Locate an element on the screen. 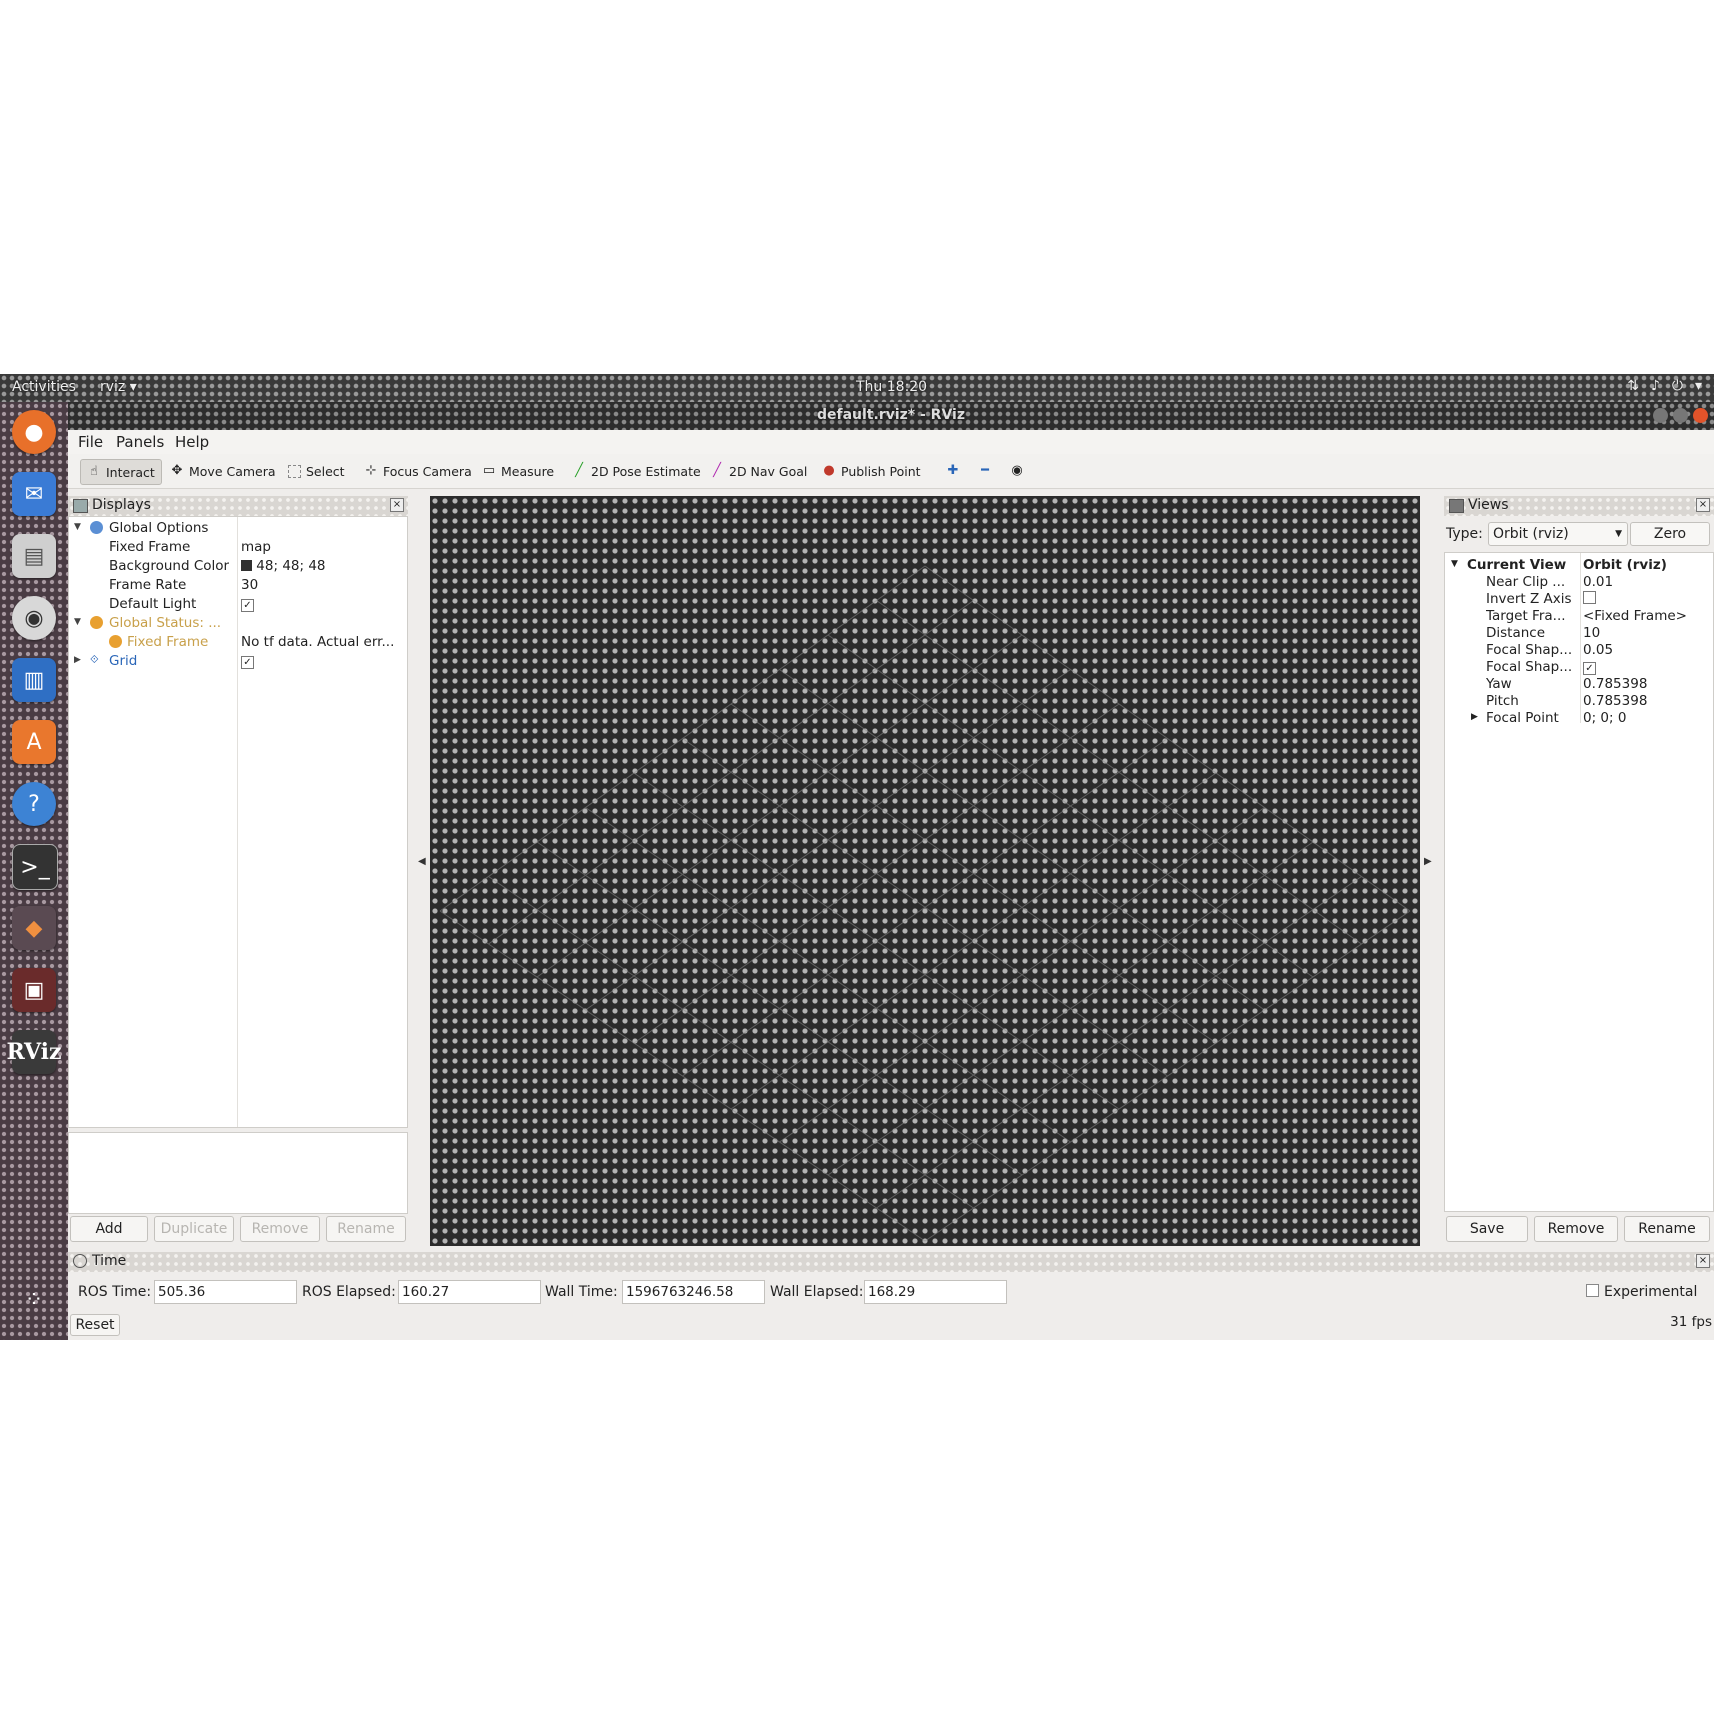  mail-icon: ✉ is located at coordinates (34, 494).